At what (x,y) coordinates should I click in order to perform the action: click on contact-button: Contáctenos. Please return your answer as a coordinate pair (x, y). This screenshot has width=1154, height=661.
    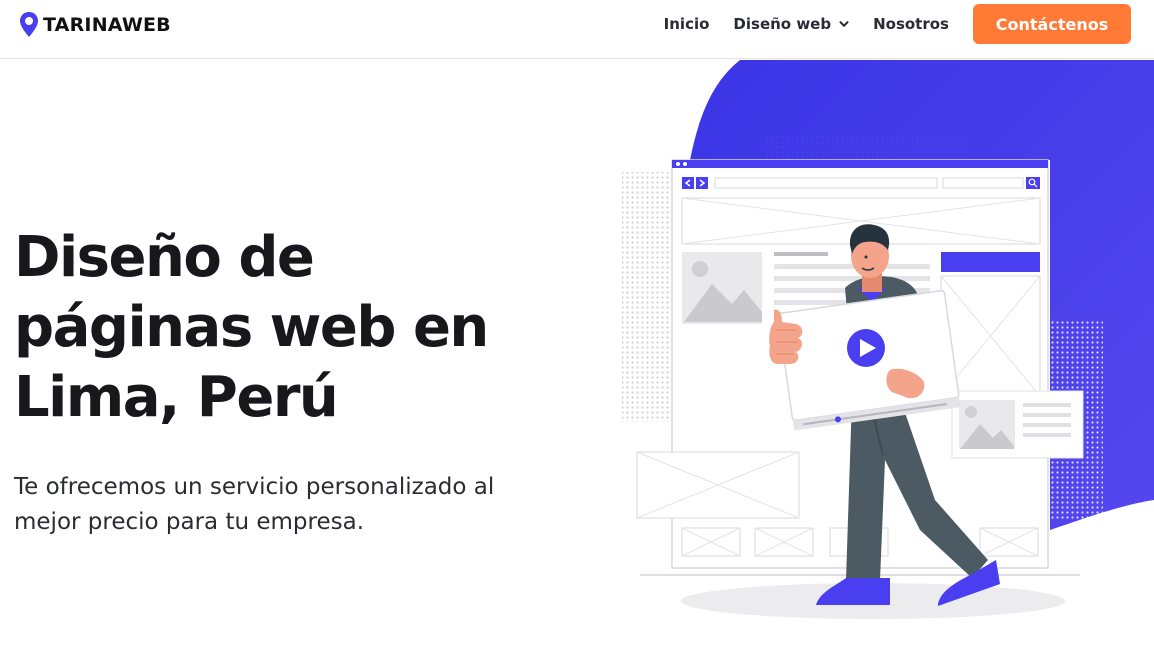
    Looking at the image, I should click on (1052, 24).